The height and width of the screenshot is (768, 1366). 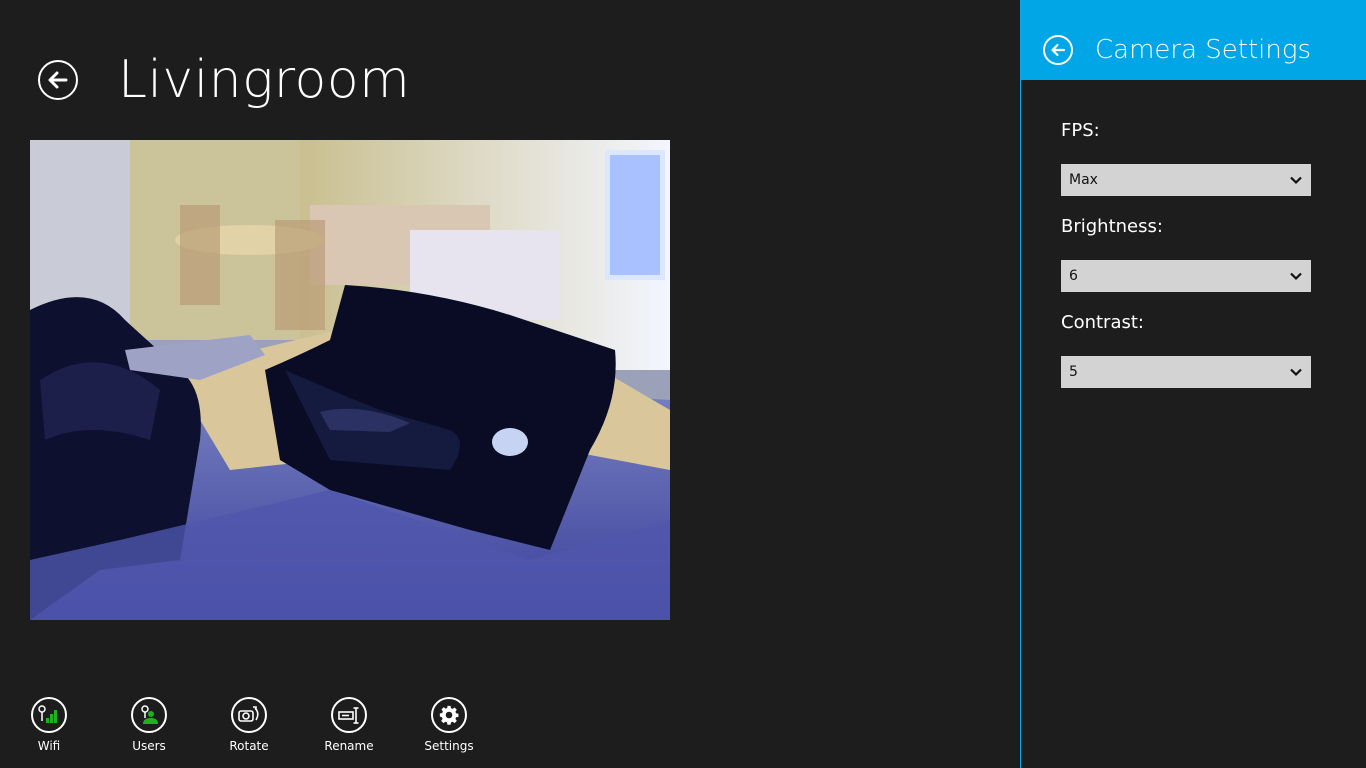 What do you see at coordinates (449, 715) in the screenshot?
I see `gear-icon` at bounding box center [449, 715].